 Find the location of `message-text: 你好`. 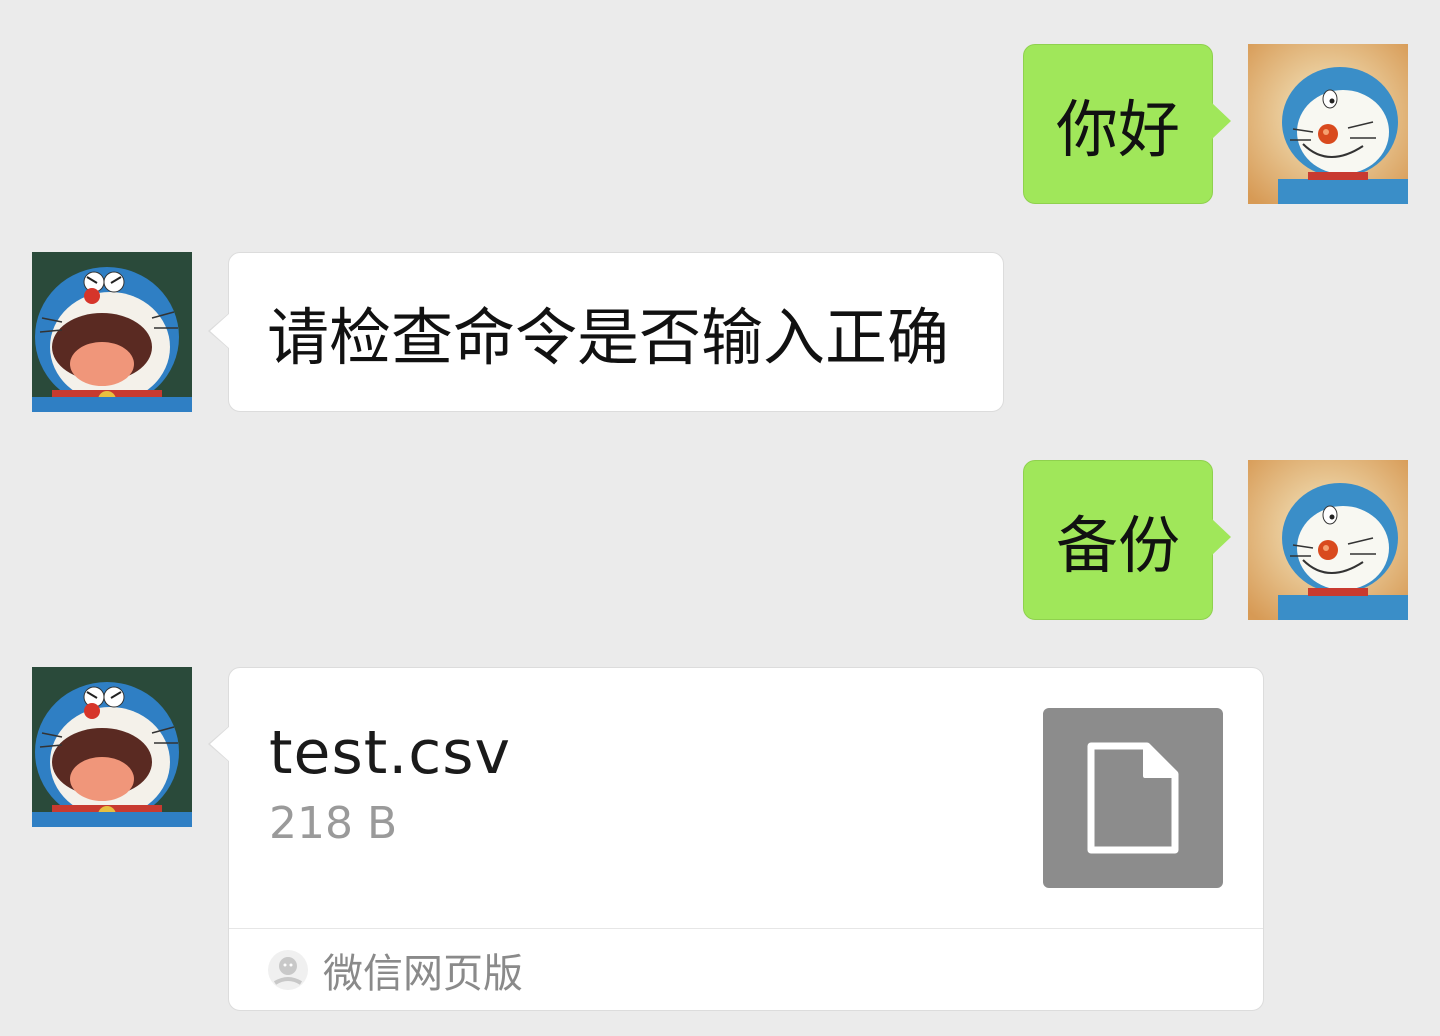

message-text: 你好 is located at coordinates (1117, 129).